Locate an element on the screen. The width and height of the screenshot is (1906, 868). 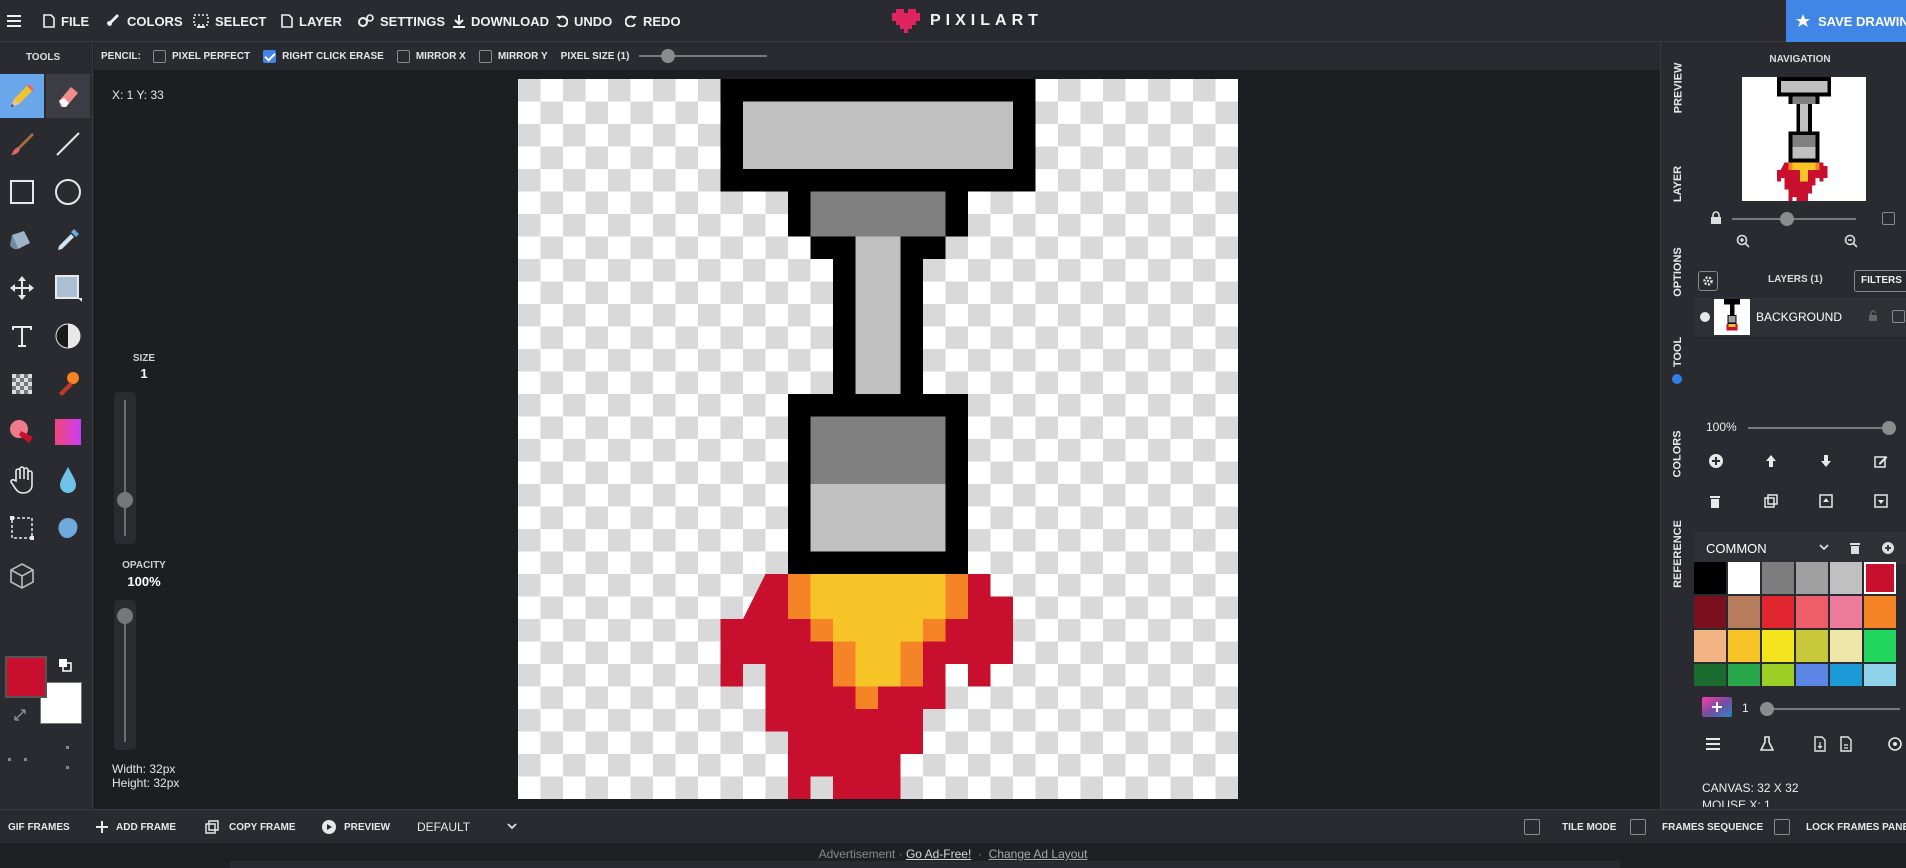
mirror-x-checkbox: MIRROR X is located at coordinates (431, 56).